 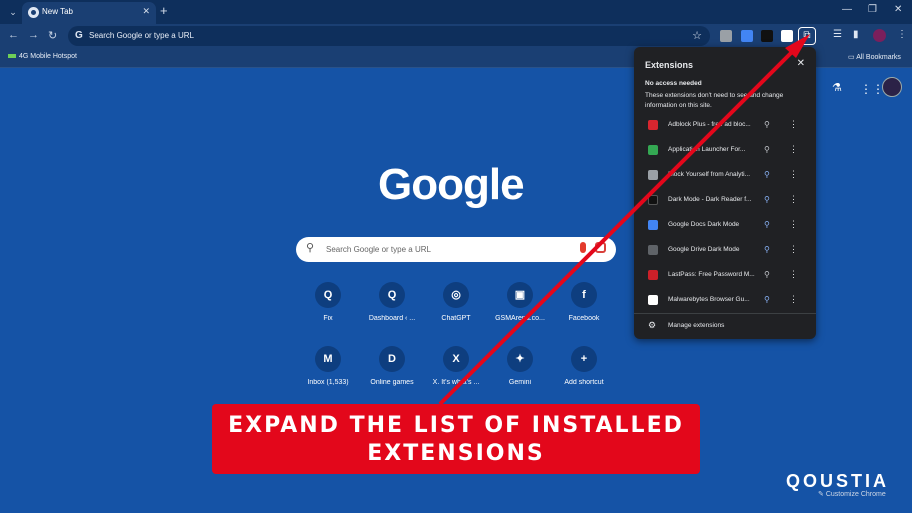 What do you see at coordinates (456, 425) in the screenshot?
I see `callout-line-1: EXPAND THE LIST OF INSTALLED` at bounding box center [456, 425].